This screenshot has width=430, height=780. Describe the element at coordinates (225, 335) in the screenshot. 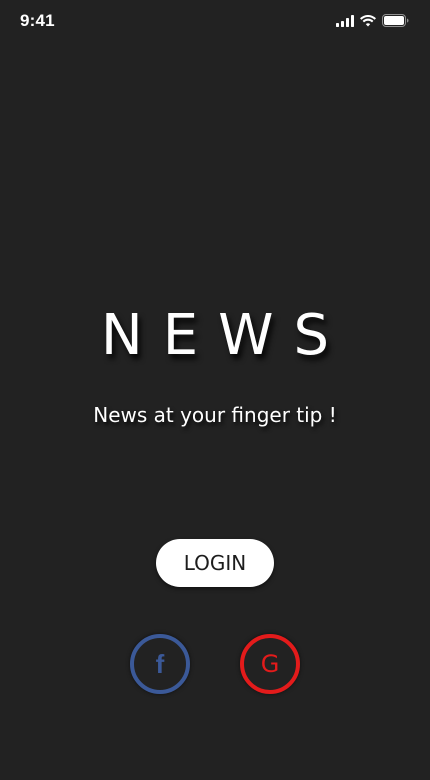

I see `app-title: NEWS` at that location.